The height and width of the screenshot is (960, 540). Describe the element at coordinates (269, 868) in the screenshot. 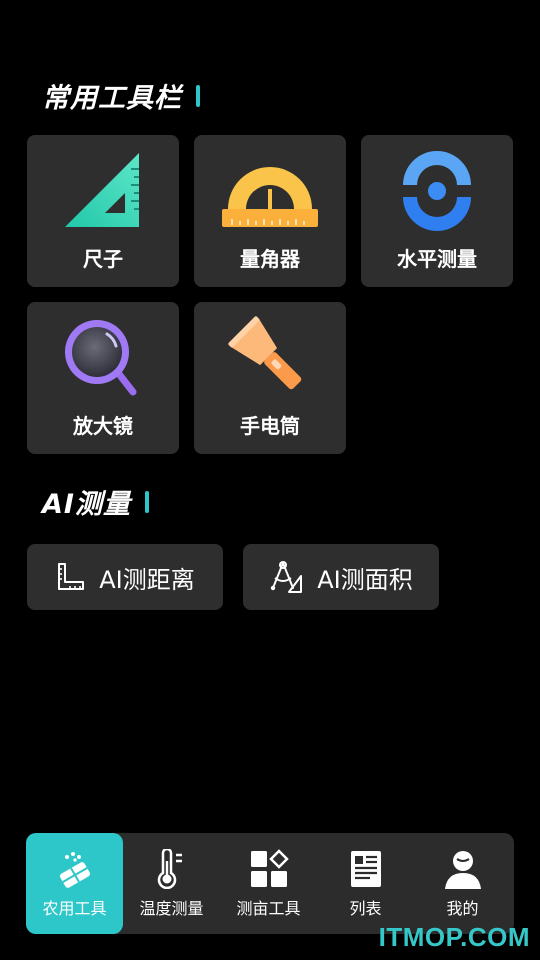

I see `grid-tools-icon` at that location.